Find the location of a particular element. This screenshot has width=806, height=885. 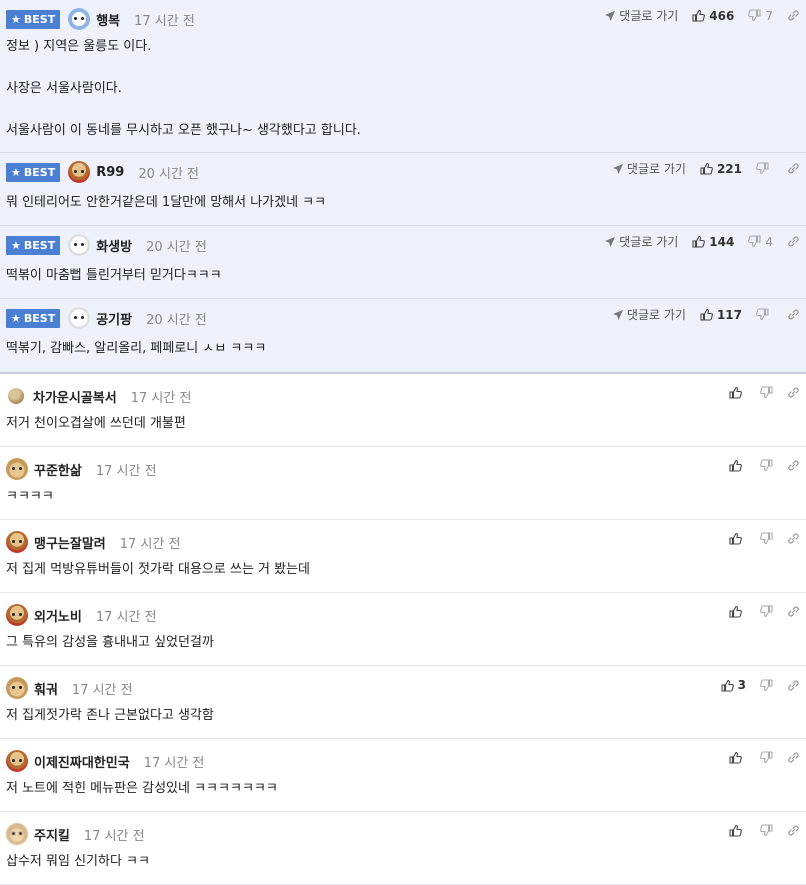

comment-author: R99 is located at coordinates (110, 172).